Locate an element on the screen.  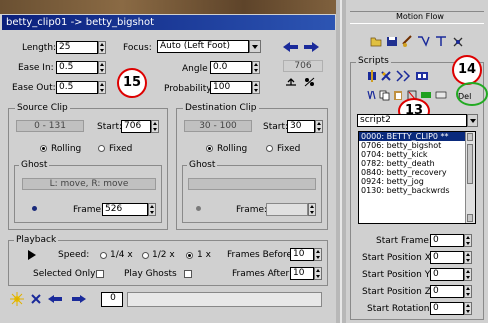
destination-clip-title: Destination Clip is located at coordinates (221, 108).